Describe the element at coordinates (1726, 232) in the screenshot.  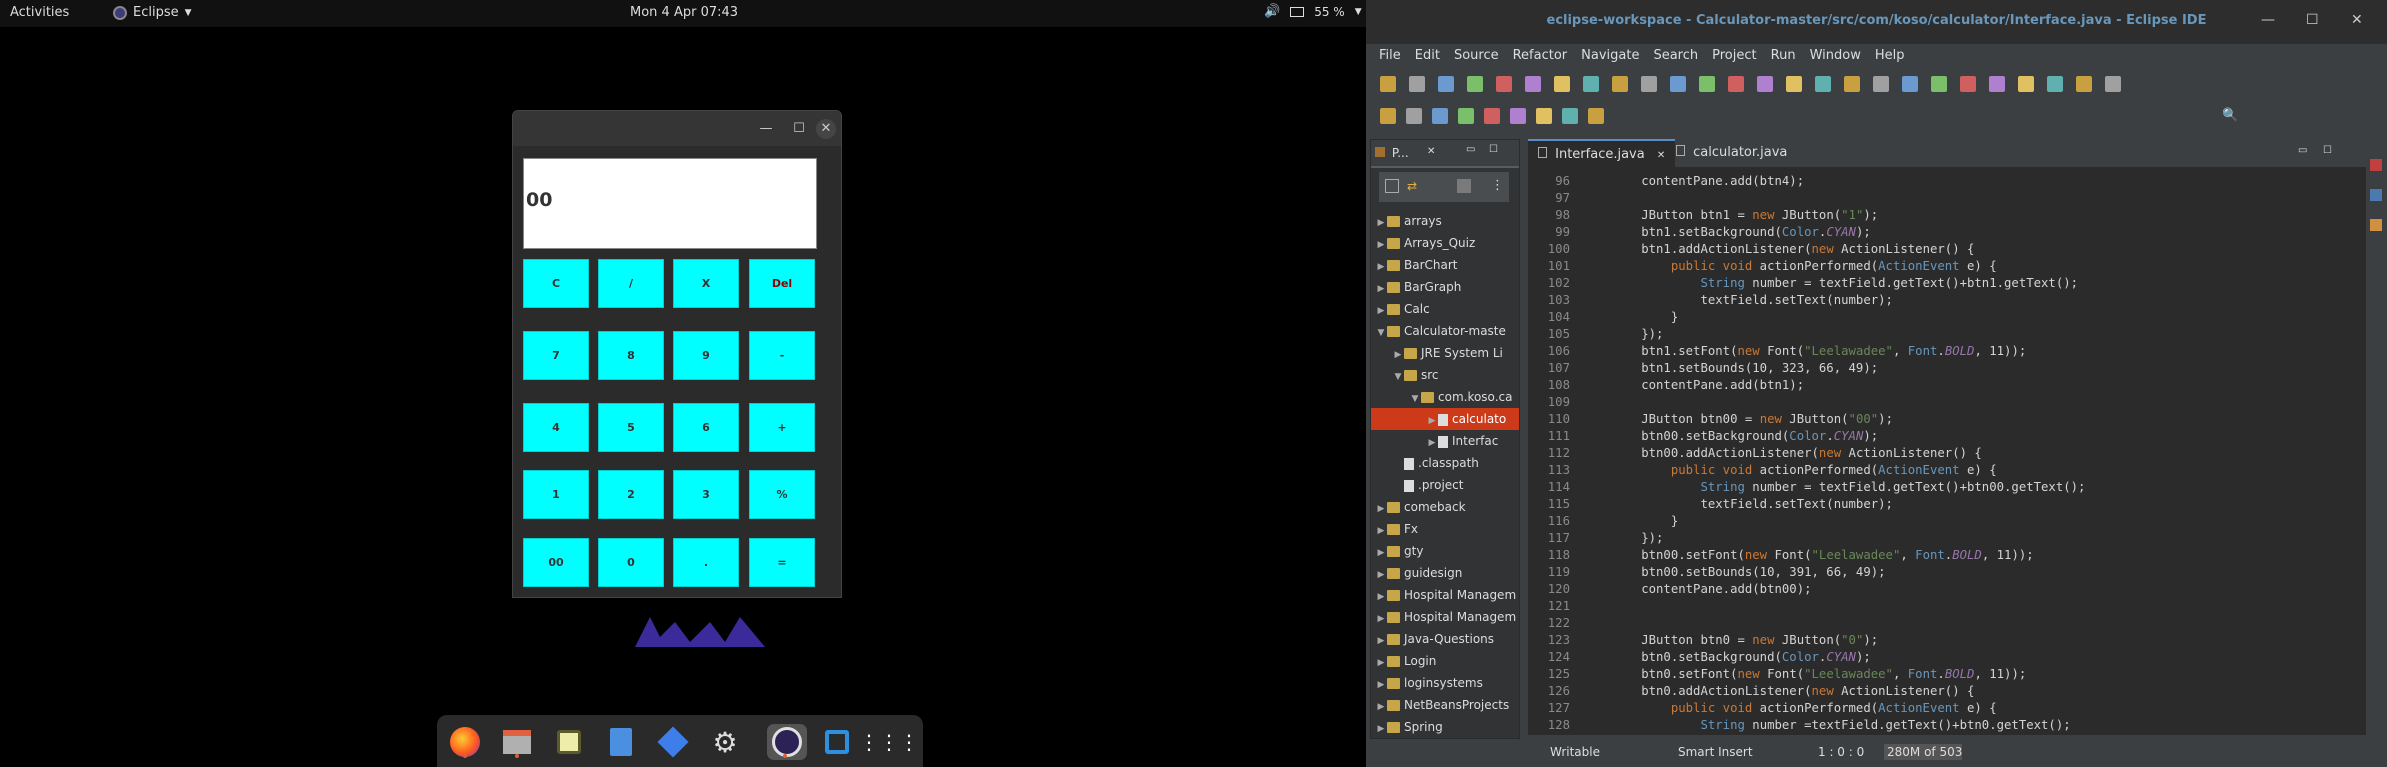
I see `code-line: btn1.setBackground(Color.CYAN);` at that location.